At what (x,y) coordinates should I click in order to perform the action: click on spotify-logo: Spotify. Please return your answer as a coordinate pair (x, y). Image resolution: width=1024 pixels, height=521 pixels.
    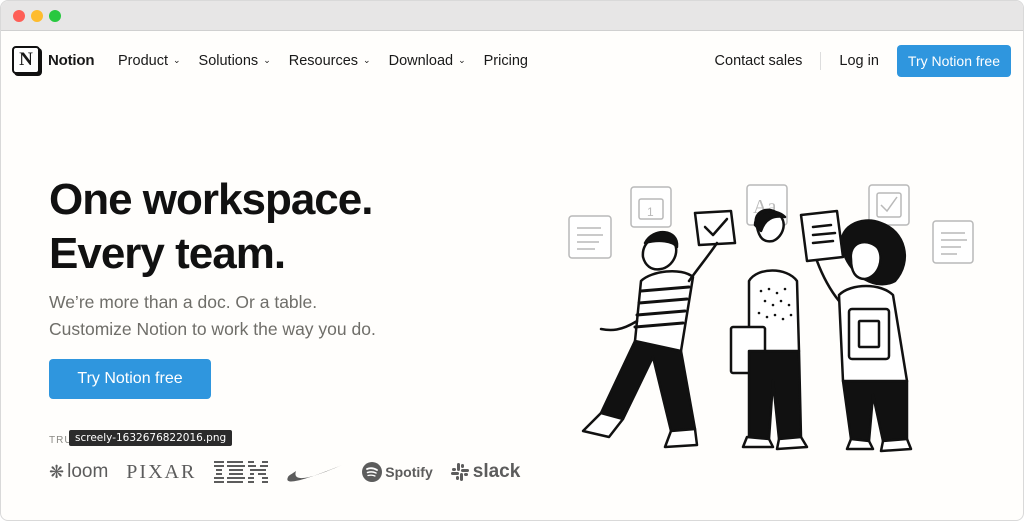
    Looking at the image, I should click on (397, 472).